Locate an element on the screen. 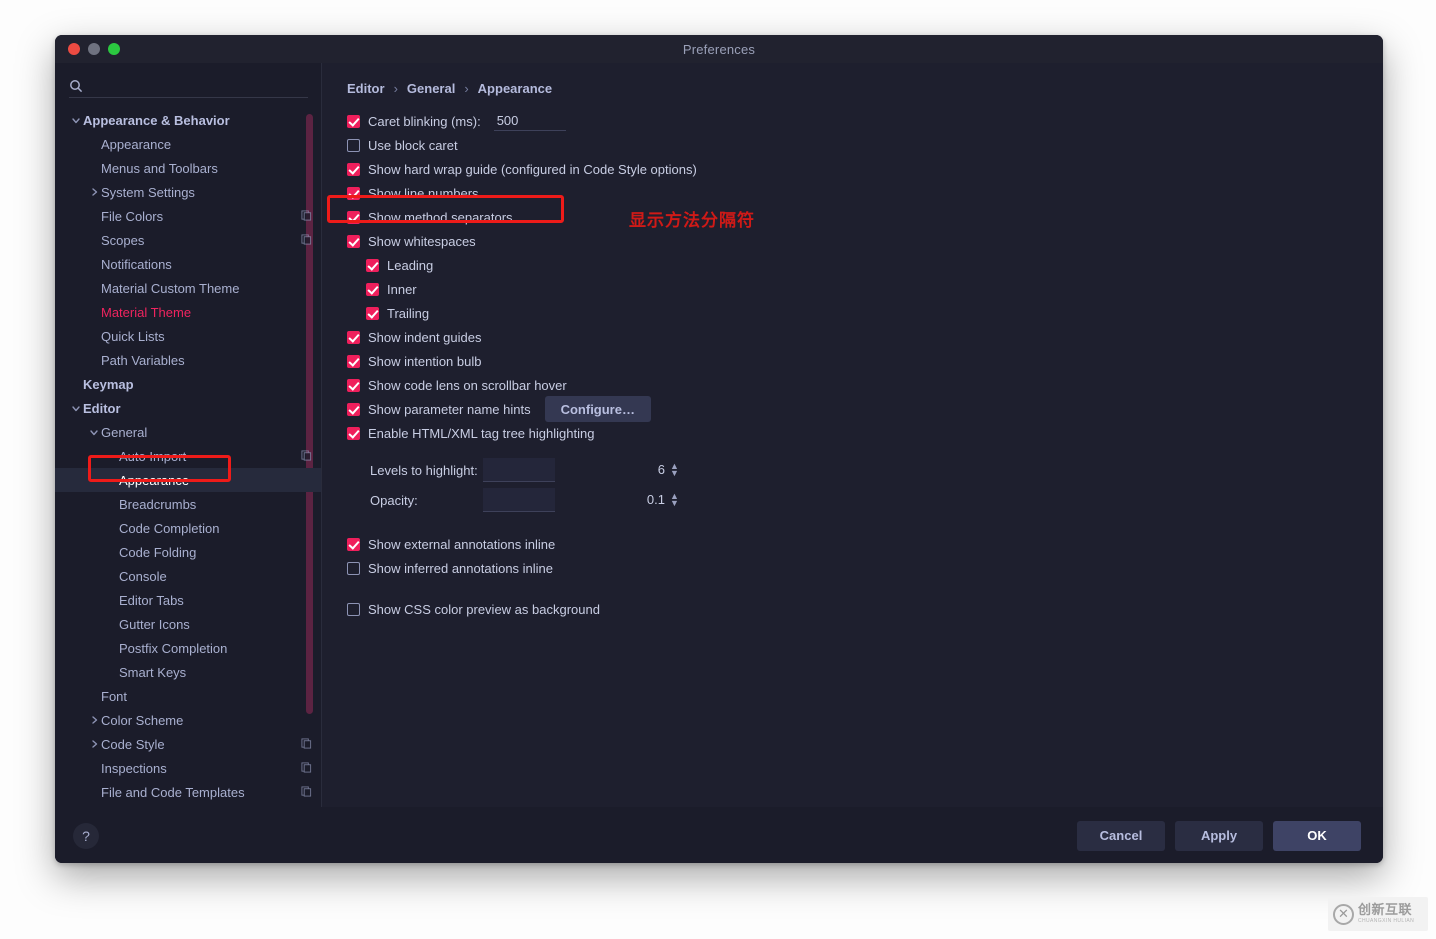 This screenshot has height=939, width=1436. sidebar-item-keymap: Keymap is located at coordinates (188, 384).